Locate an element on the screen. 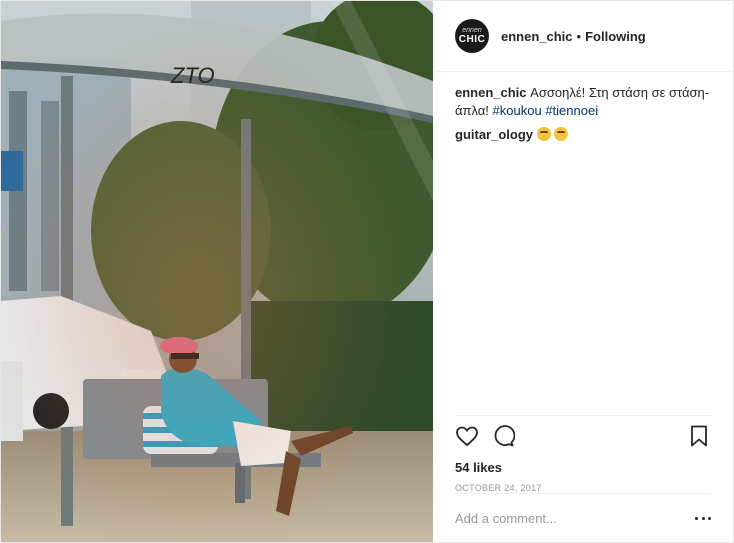 The width and height of the screenshot is (734, 543). more-options-icon is located at coordinates (703, 518).